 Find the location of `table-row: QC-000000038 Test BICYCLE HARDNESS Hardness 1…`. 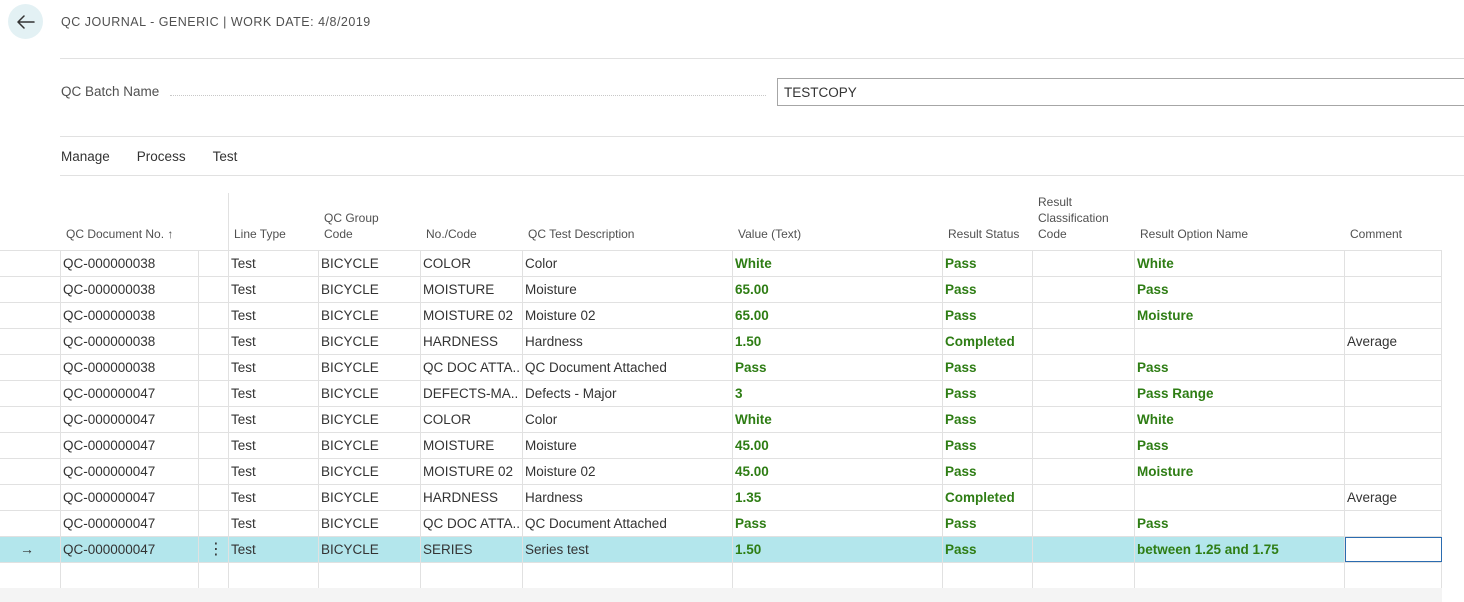

table-row: QC-000000038 Test BICYCLE HARDNESS Hardness 1… is located at coordinates (721, 342).